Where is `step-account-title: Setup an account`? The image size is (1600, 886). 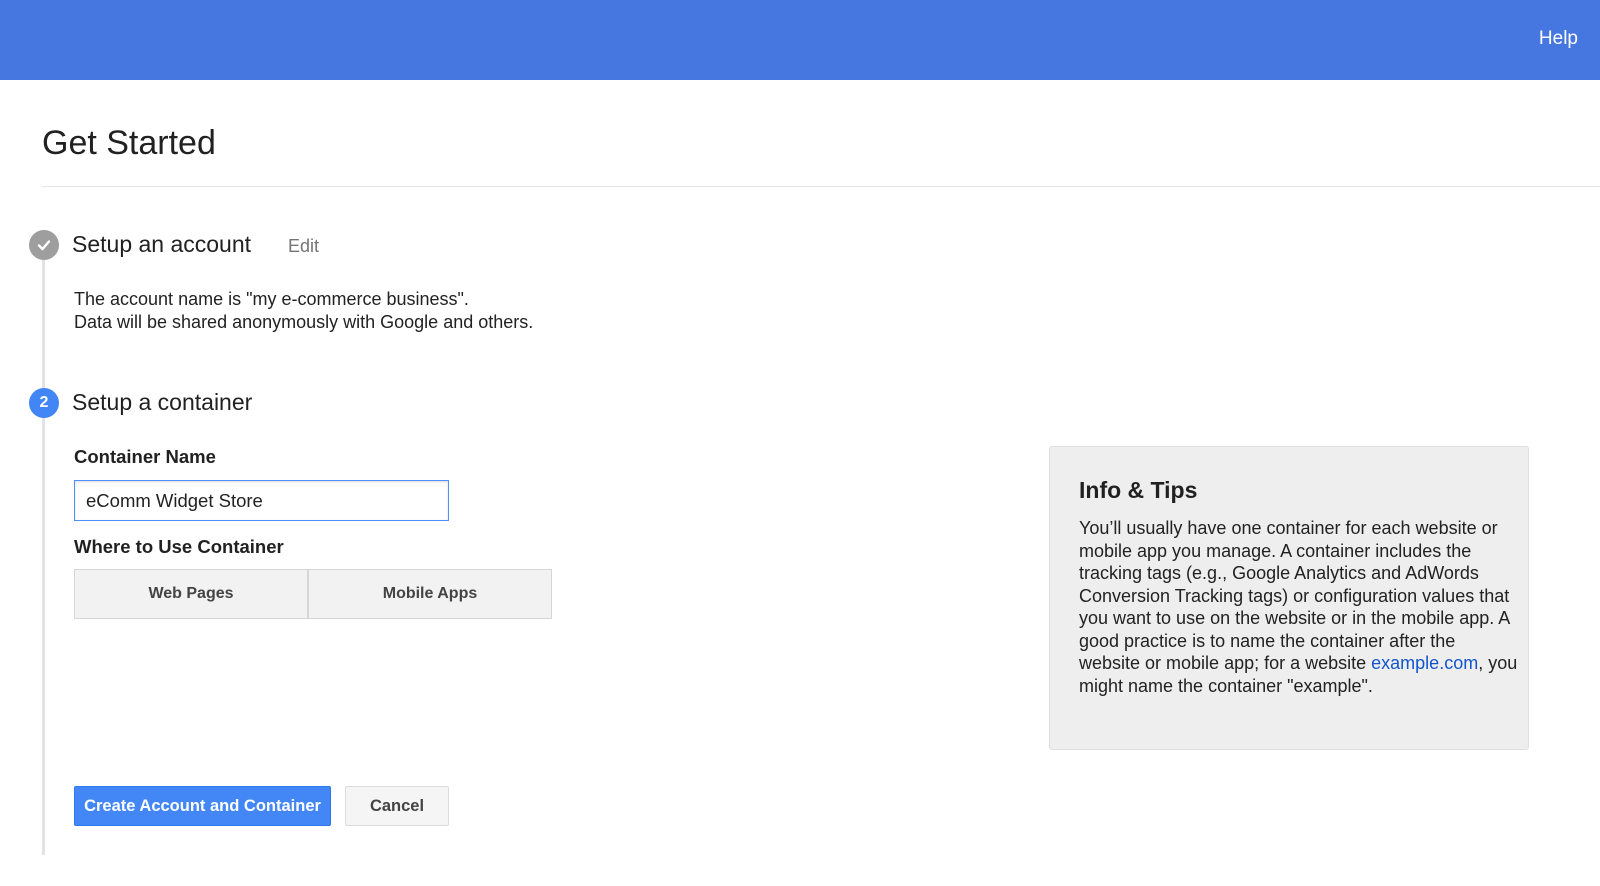 step-account-title: Setup an account is located at coordinates (162, 244).